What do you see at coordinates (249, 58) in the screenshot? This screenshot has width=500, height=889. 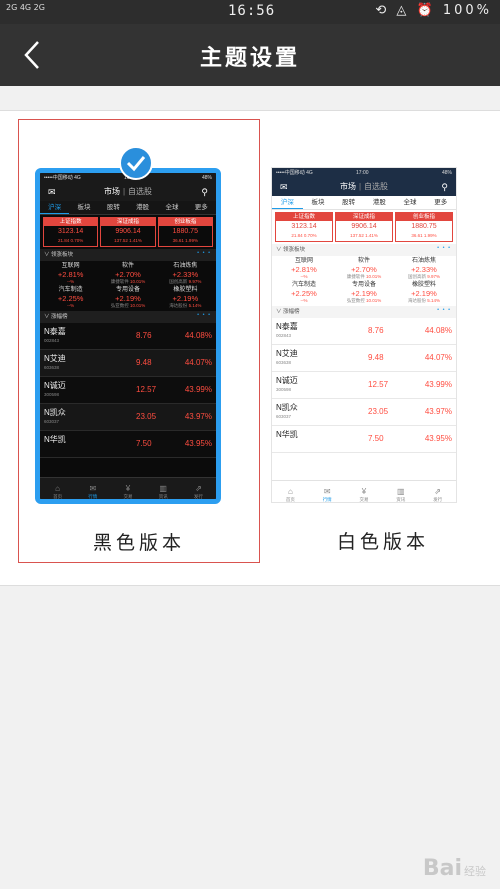 I see `page-title: 主题设置` at bounding box center [249, 58].